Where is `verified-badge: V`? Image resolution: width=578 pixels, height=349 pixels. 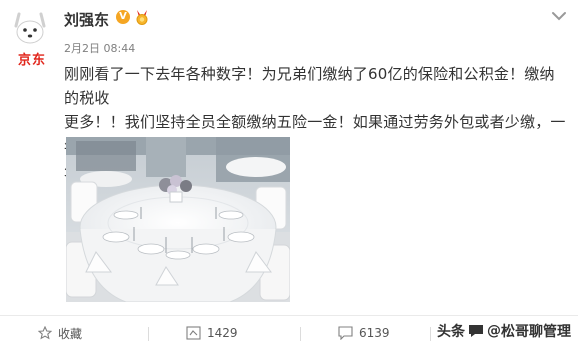 verified-badge: V is located at coordinates (123, 17).